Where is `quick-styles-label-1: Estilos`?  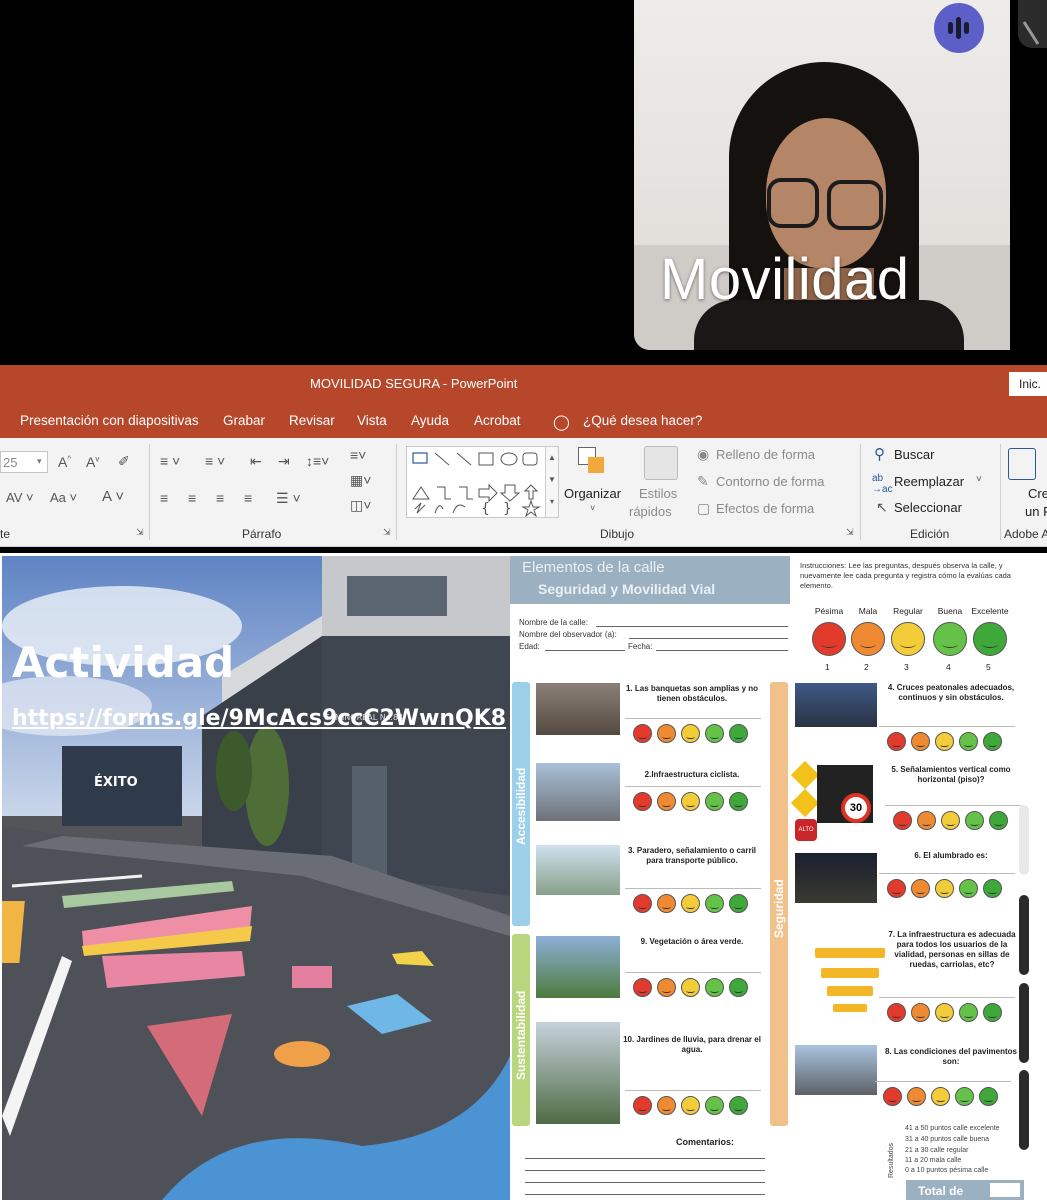 quick-styles-label-1: Estilos is located at coordinates (658, 493).